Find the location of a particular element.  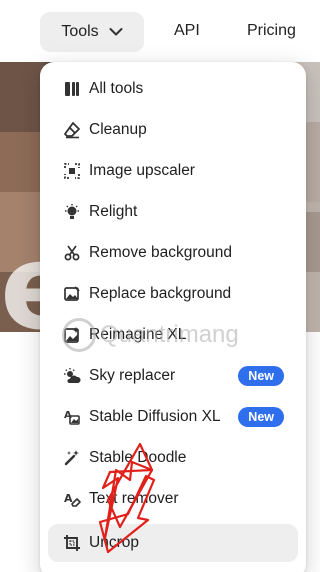

menu-item-stable-diffusion-xl: A Stable Diffusion XL New is located at coordinates (173, 417).